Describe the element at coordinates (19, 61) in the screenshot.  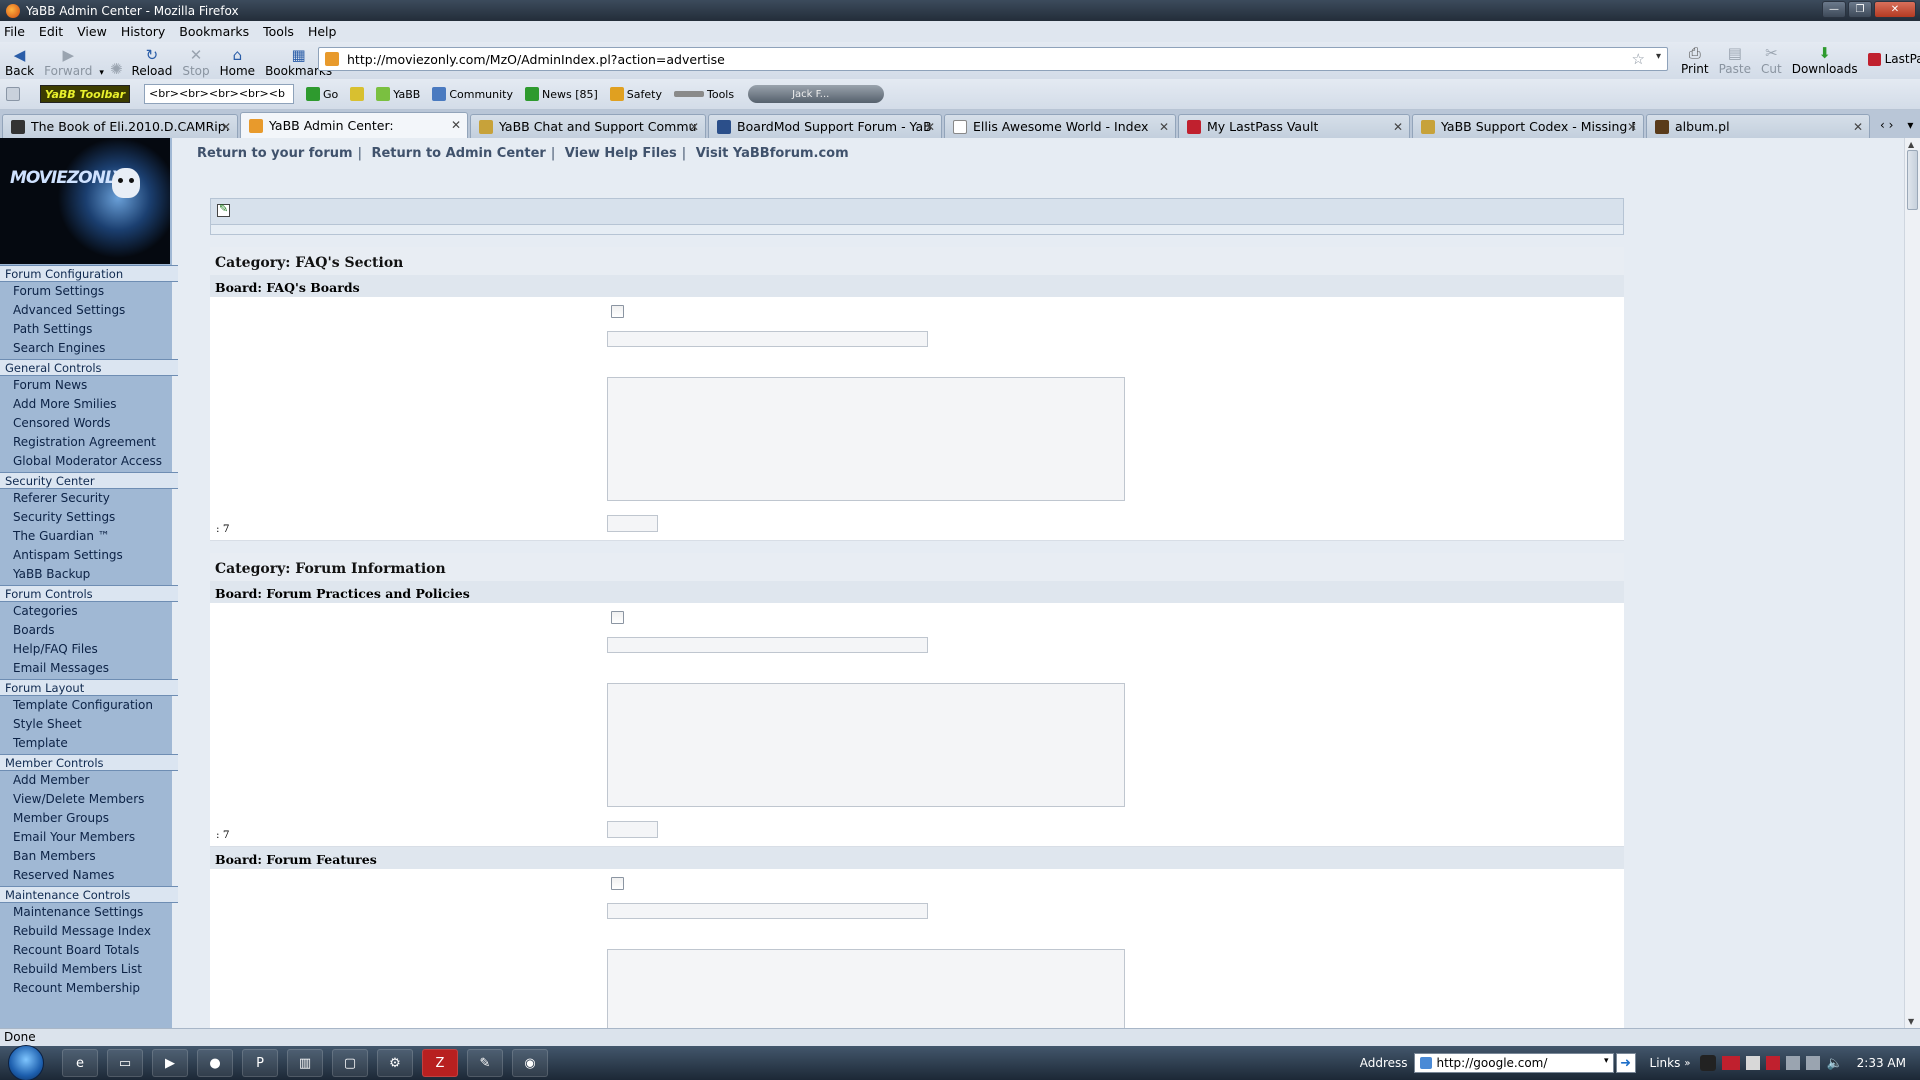
I see `back-button: ◀ Back` at that location.